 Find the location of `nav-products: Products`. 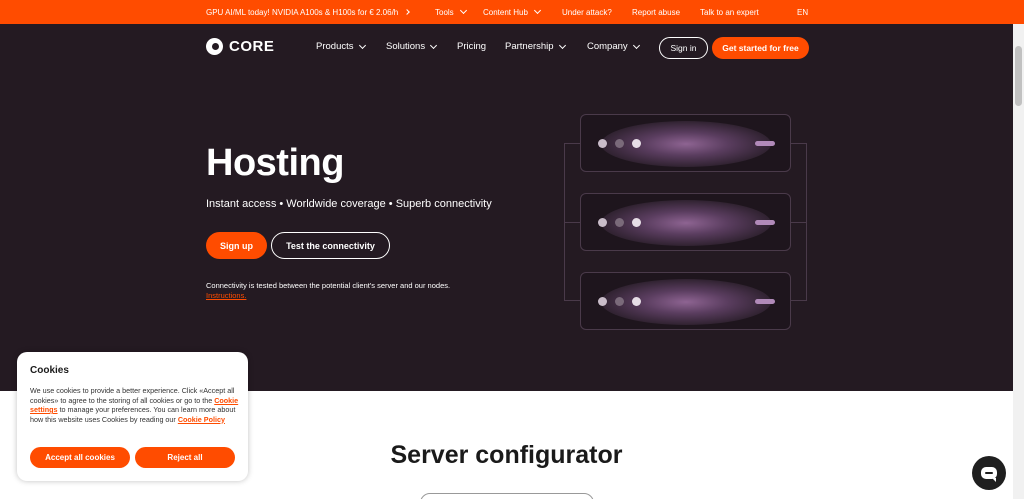

nav-products: Products is located at coordinates (341, 46).